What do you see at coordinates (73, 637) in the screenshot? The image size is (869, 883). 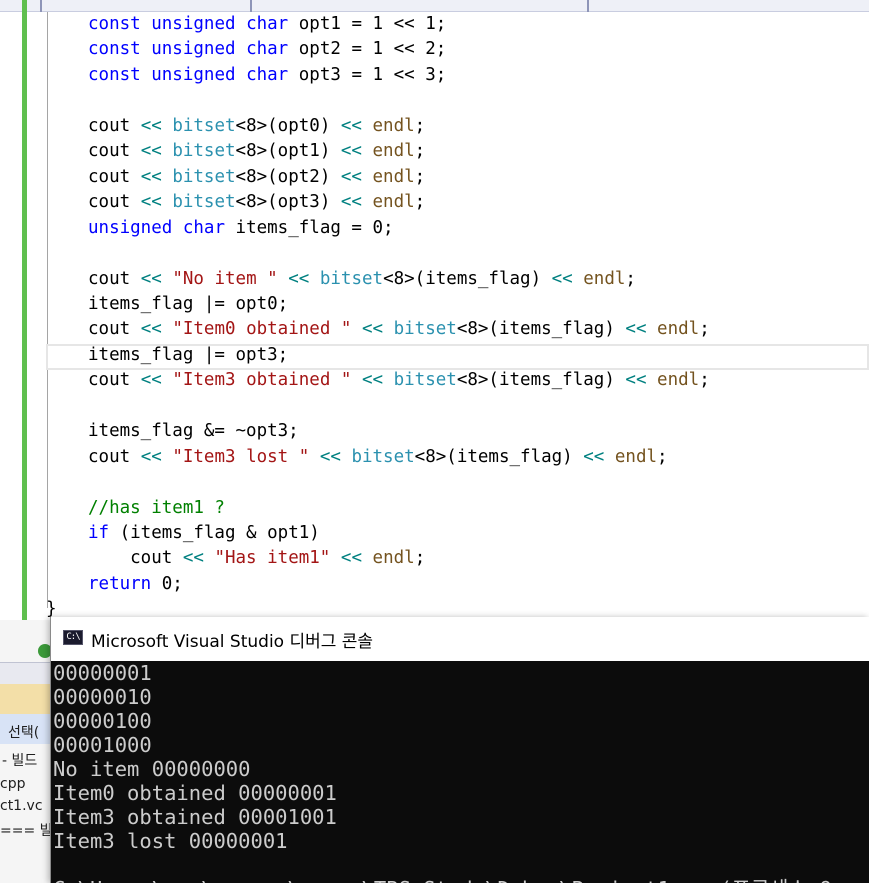 I see `console-app-icon: C:\` at bounding box center [73, 637].